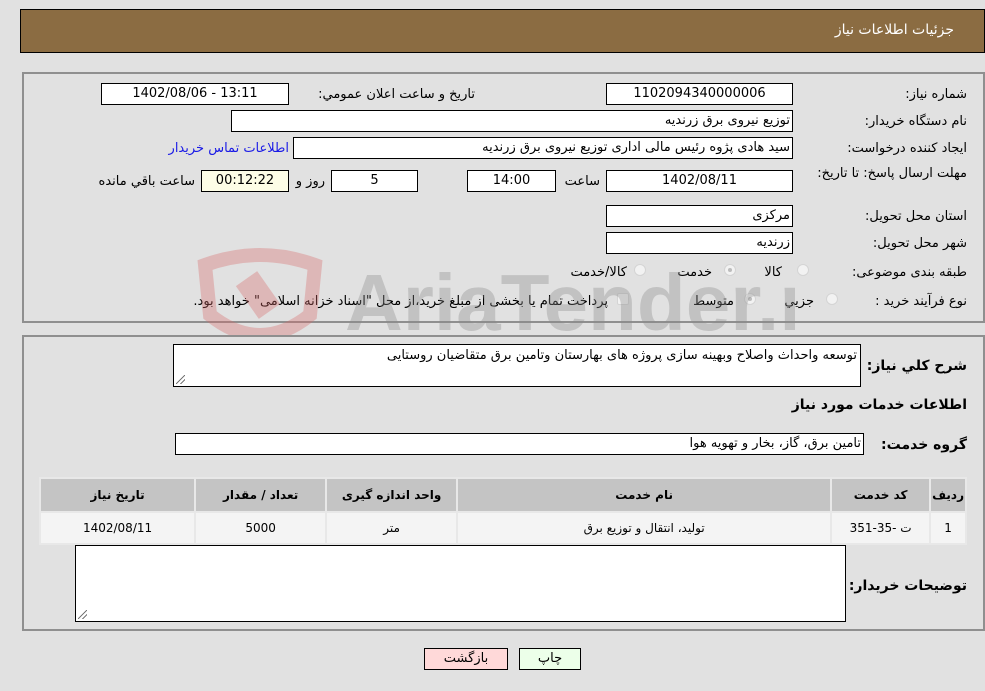 This screenshot has height=691, width=985. Describe the element at coordinates (699, 243) in the screenshot. I see `city-field: زرندیه` at that location.